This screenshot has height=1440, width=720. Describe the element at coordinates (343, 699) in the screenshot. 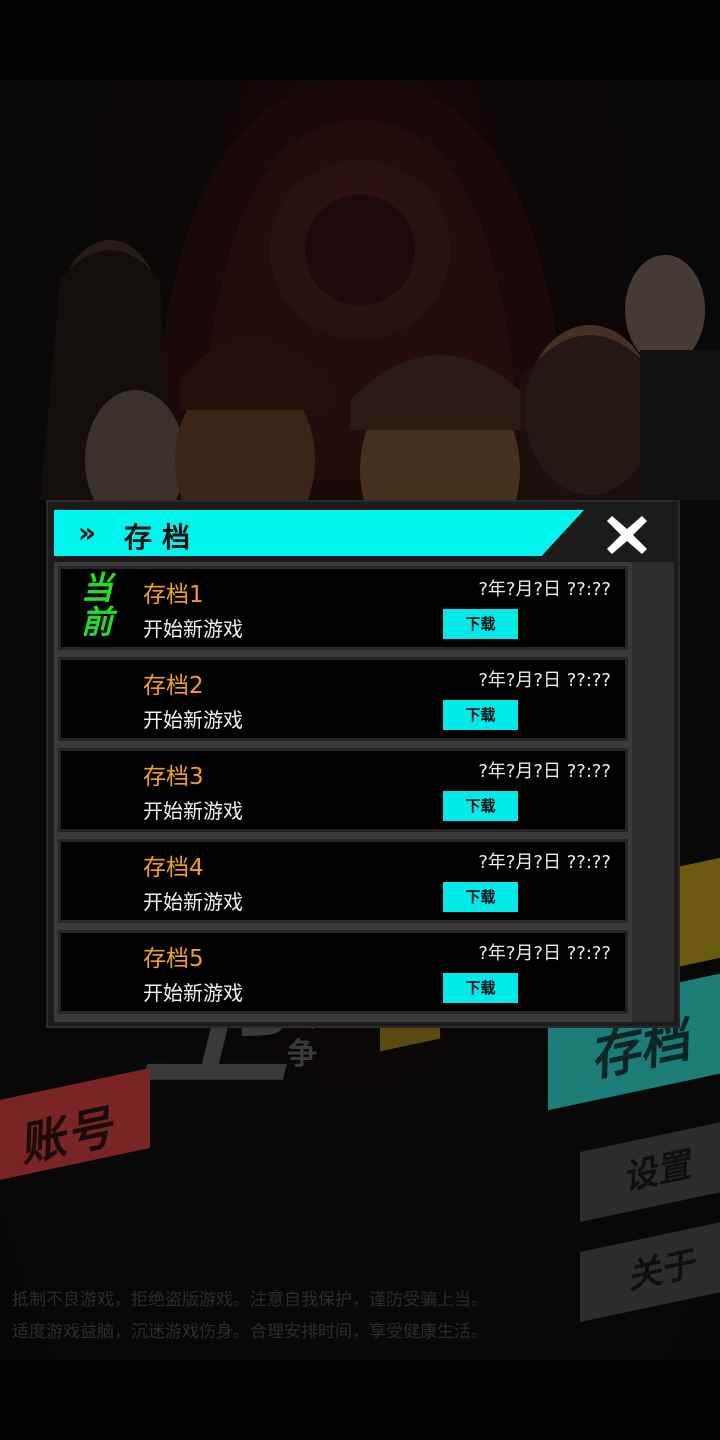

I see `save-slot: 存档2 开始新游戏 ?年?月?日 ??:?? 下载` at that location.